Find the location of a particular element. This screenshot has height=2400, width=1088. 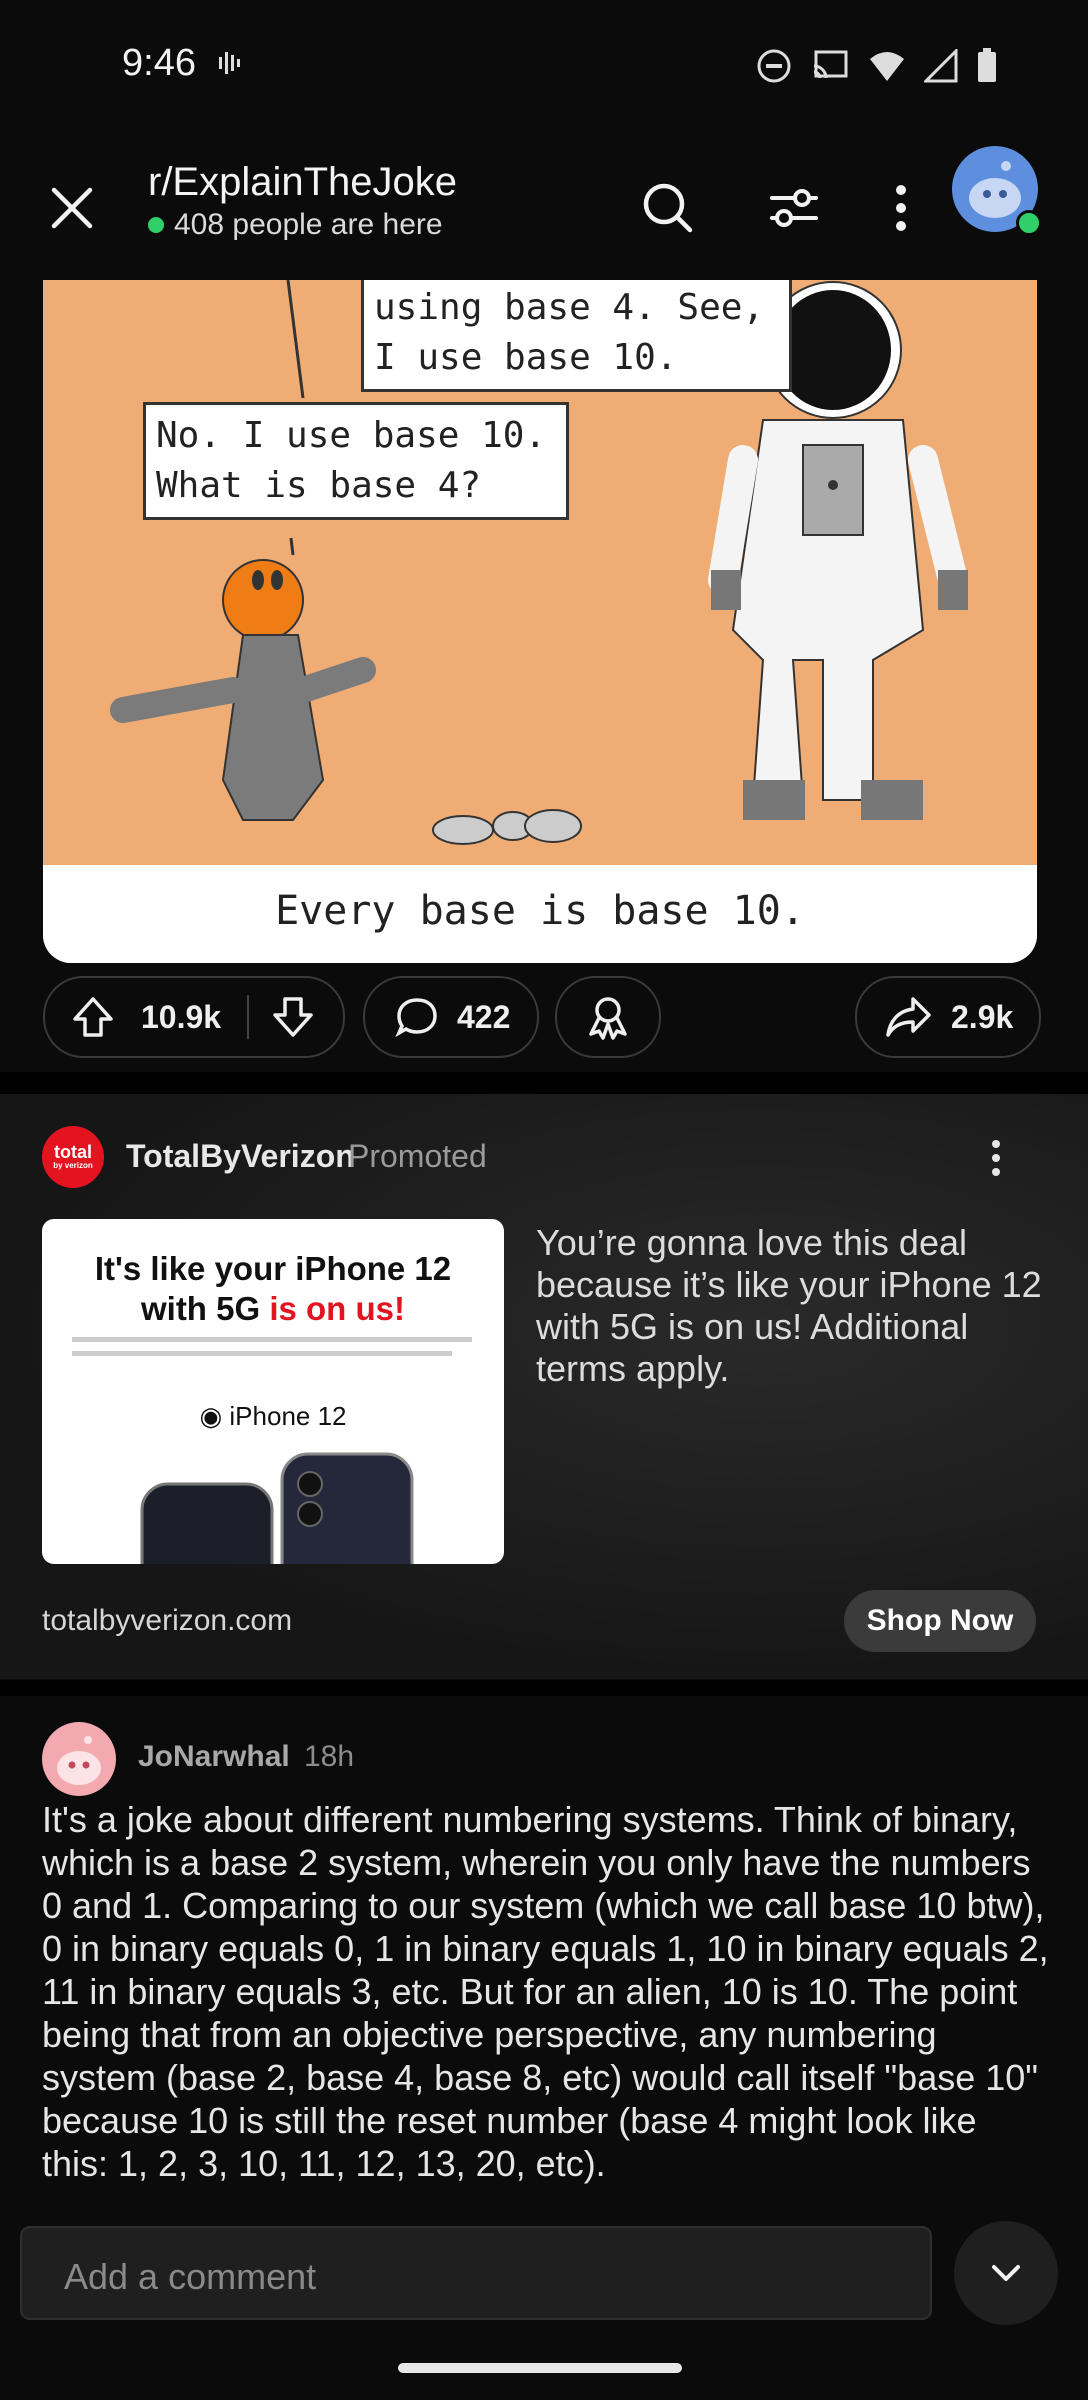

share-count: 2.9k is located at coordinates (982, 1016).